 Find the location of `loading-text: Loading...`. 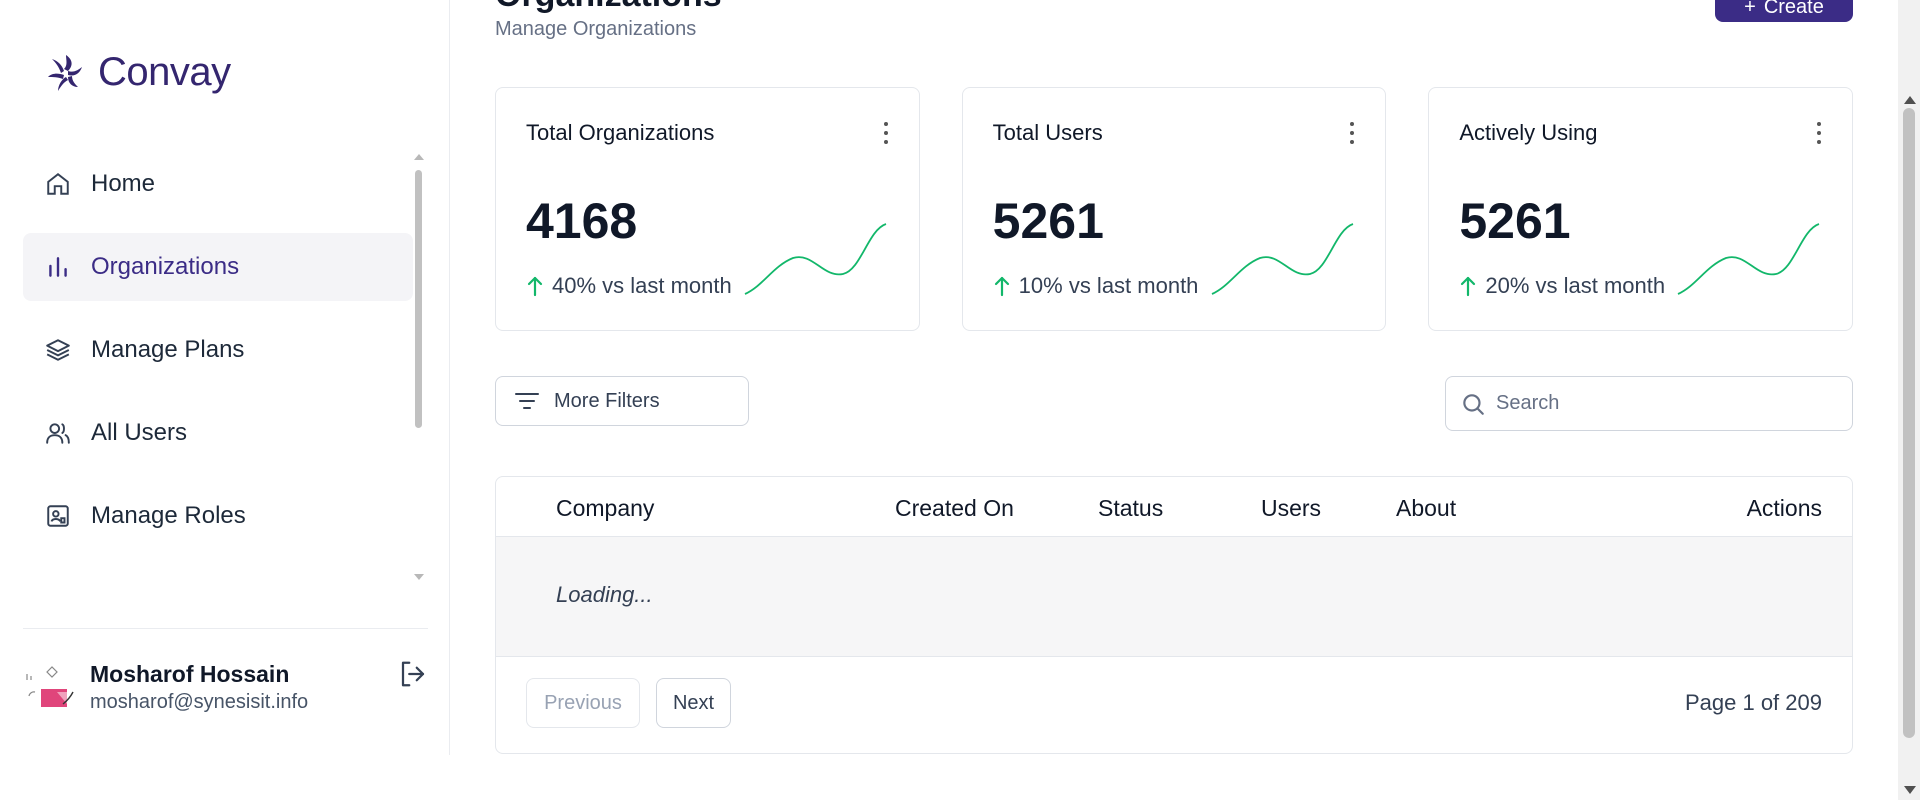

loading-text: Loading... is located at coordinates (604, 594).